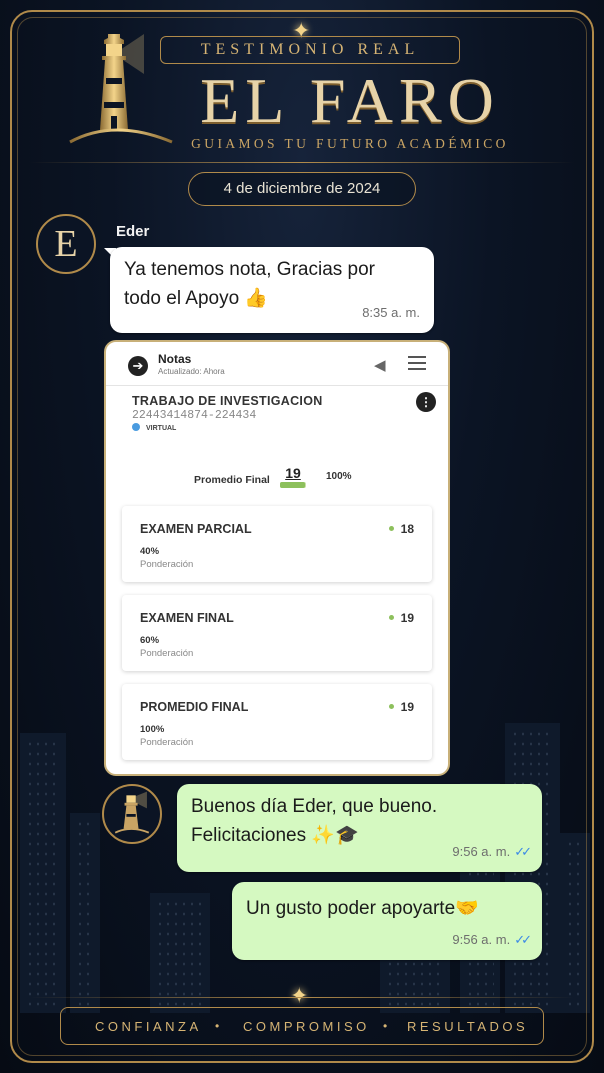 The width and height of the screenshot is (604, 1073). I want to click on message-bubble-outgoing: Un gusto poder apoyarte🤝 9:56 a. m. ✓✓, so click(387, 921).